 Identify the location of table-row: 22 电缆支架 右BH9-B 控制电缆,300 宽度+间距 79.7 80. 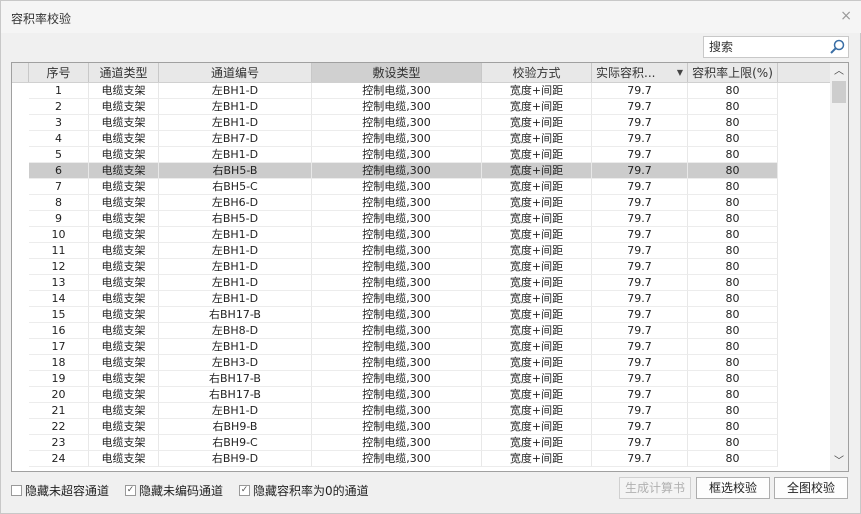
(421, 427).